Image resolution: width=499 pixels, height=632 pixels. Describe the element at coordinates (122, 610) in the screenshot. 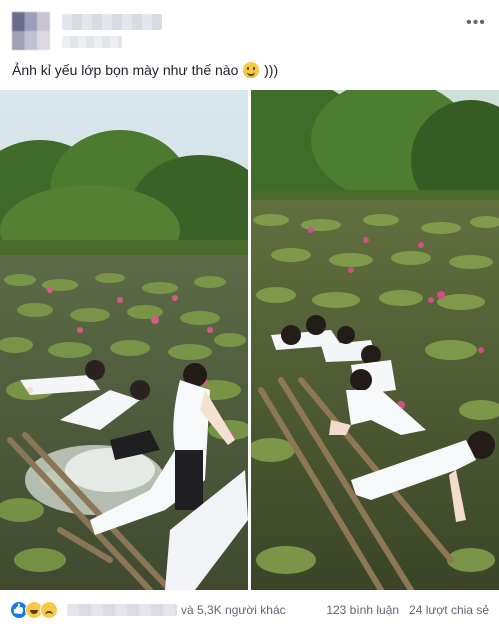

I see `reactor-names-redacted` at that location.